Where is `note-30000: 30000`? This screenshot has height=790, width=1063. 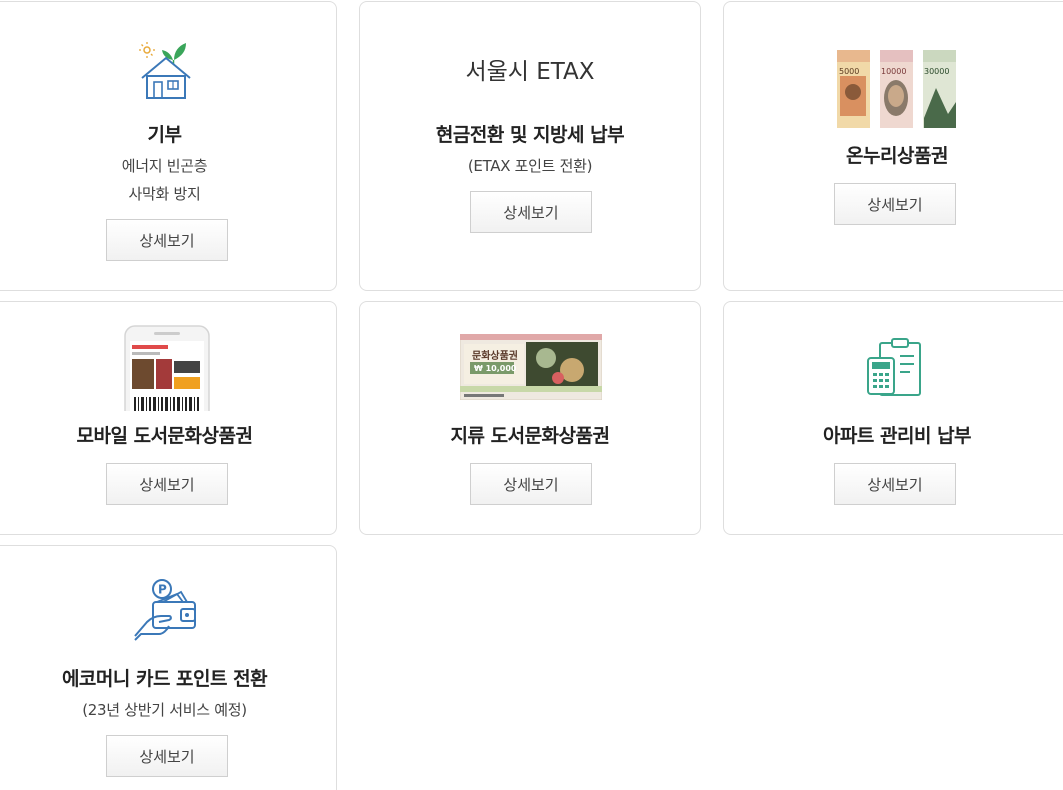 note-30000: 30000 is located at coordinates (936, 71).